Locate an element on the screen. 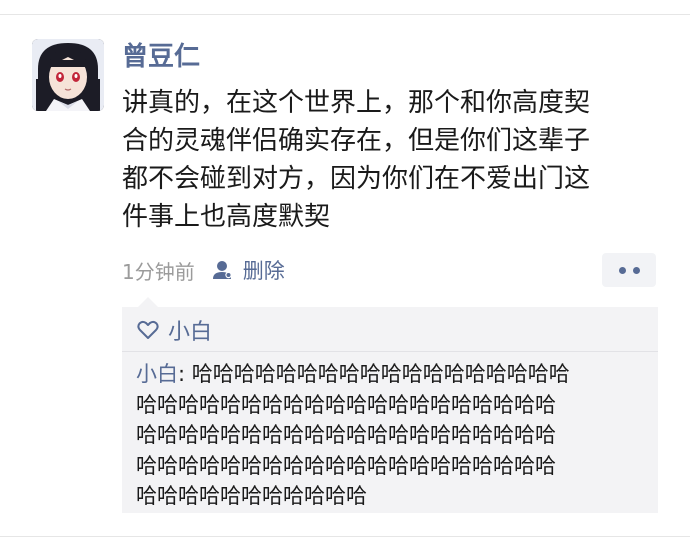 The width and height of the screenshot is (690, 552). top-divider is located at coordinates (345, 14).